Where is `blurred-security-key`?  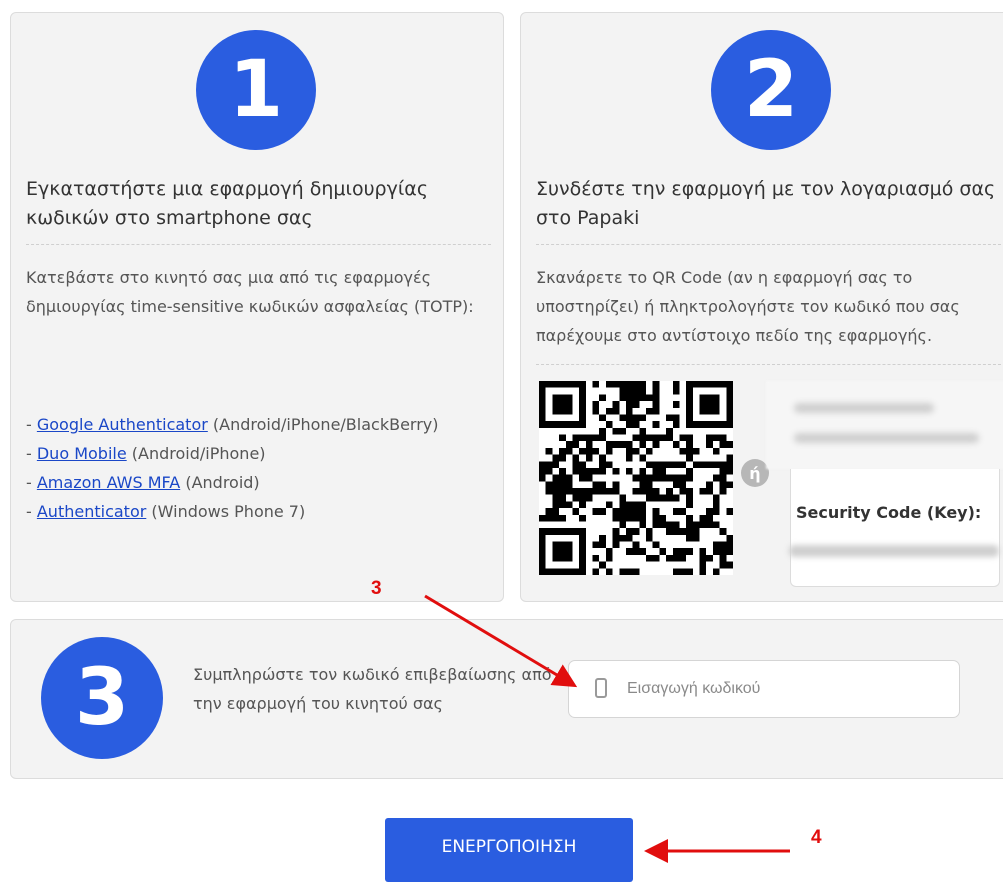
blurred-security-key is located at coordinates (894, 551).